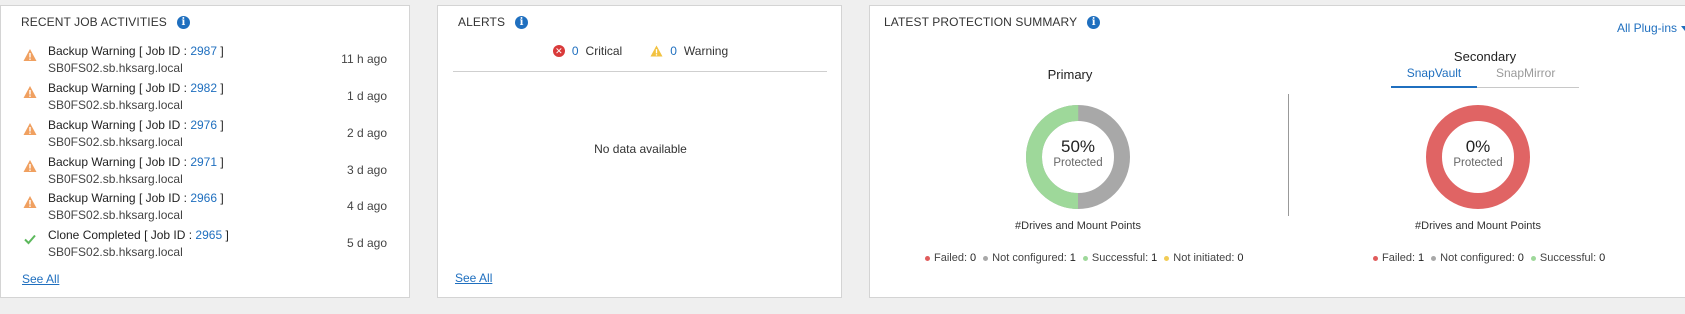 This screenshot has height=314, width=1685. Describe the element at coordinates (105, 22) in the screenshot. I see `panel-title: RECENT JOB ACTIVITIES i` at that location.